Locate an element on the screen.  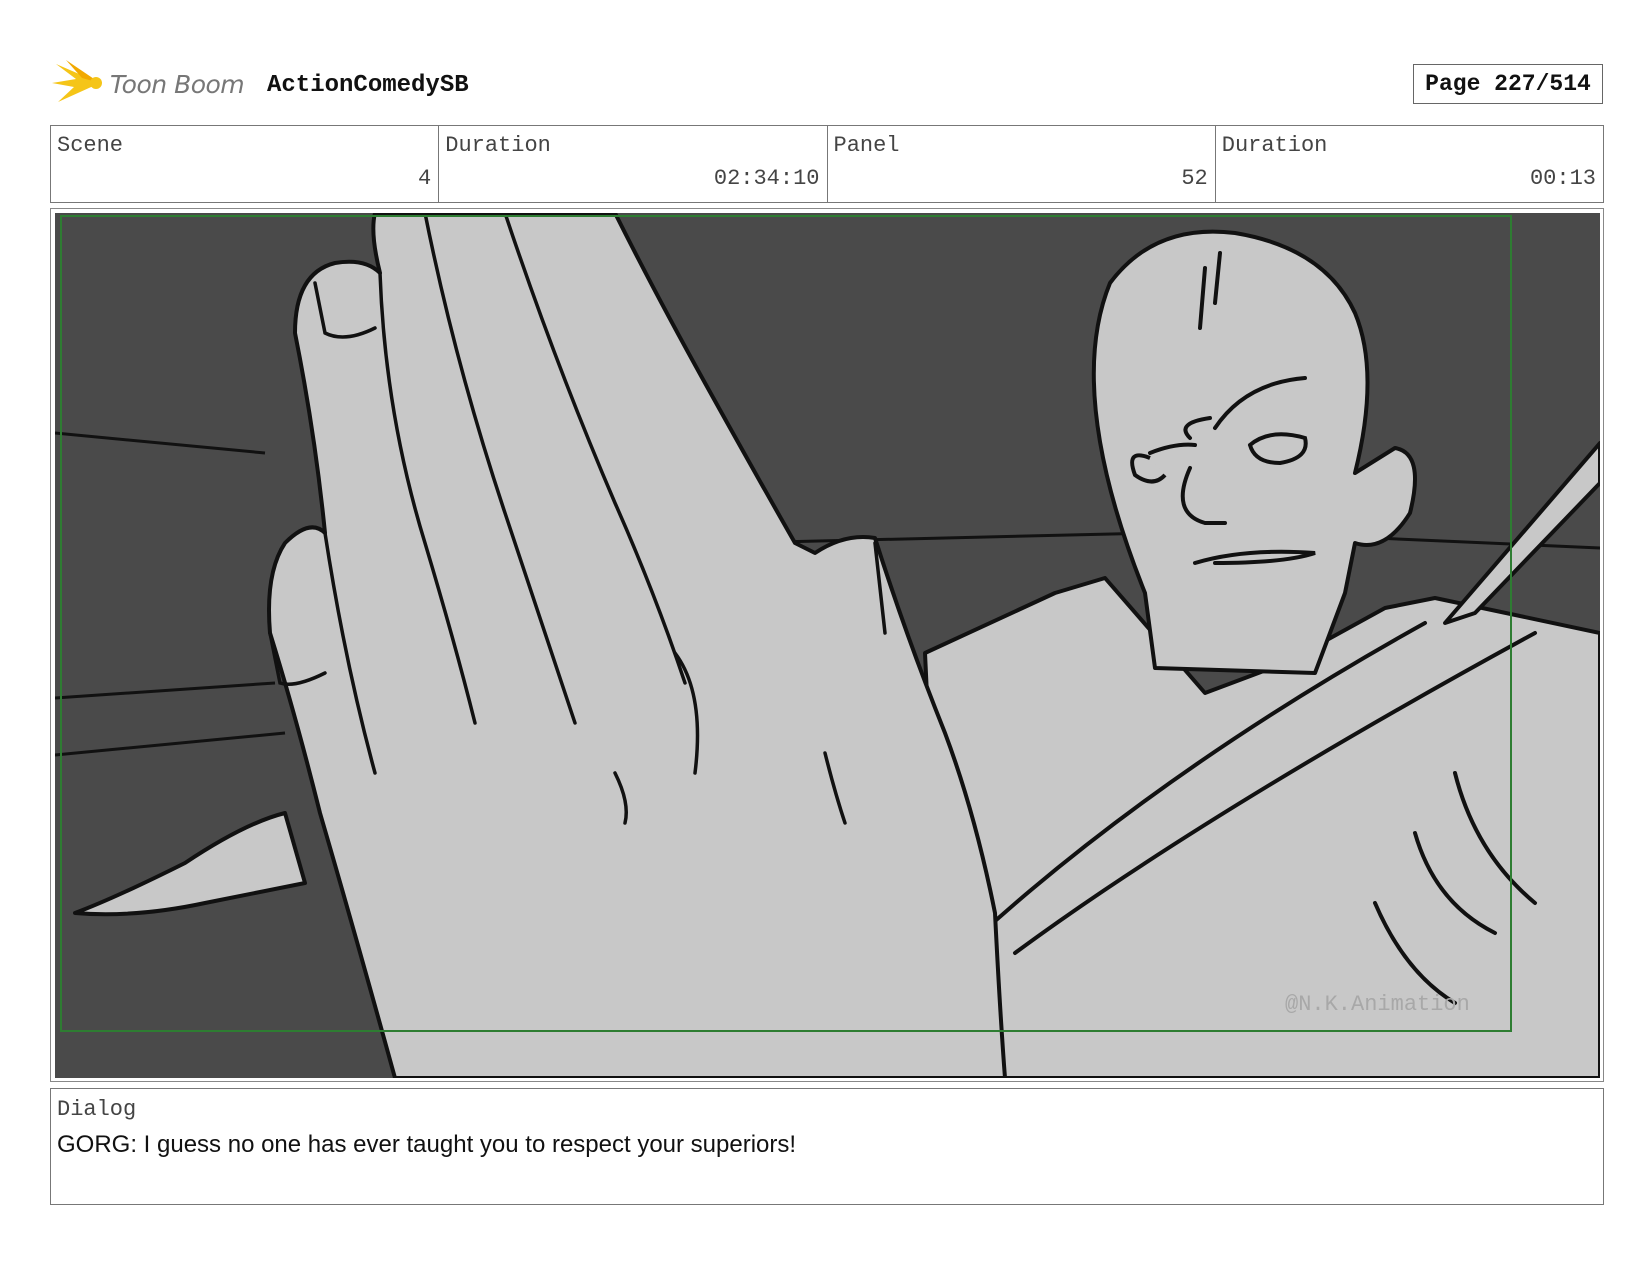
scene-duration-label: Duration is located at coordinates (498, 145).